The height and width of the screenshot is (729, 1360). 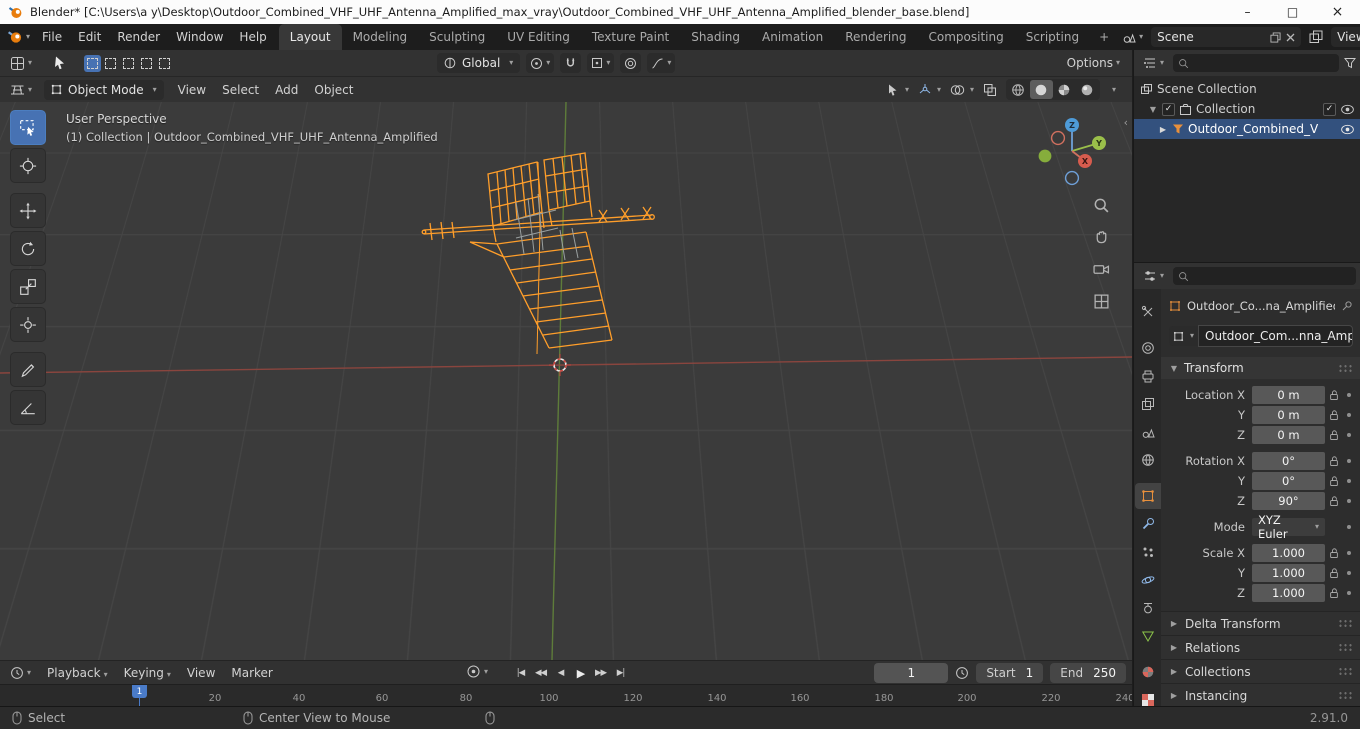 I want to click on menu-edit: Edit, so click(x=89, y=37).